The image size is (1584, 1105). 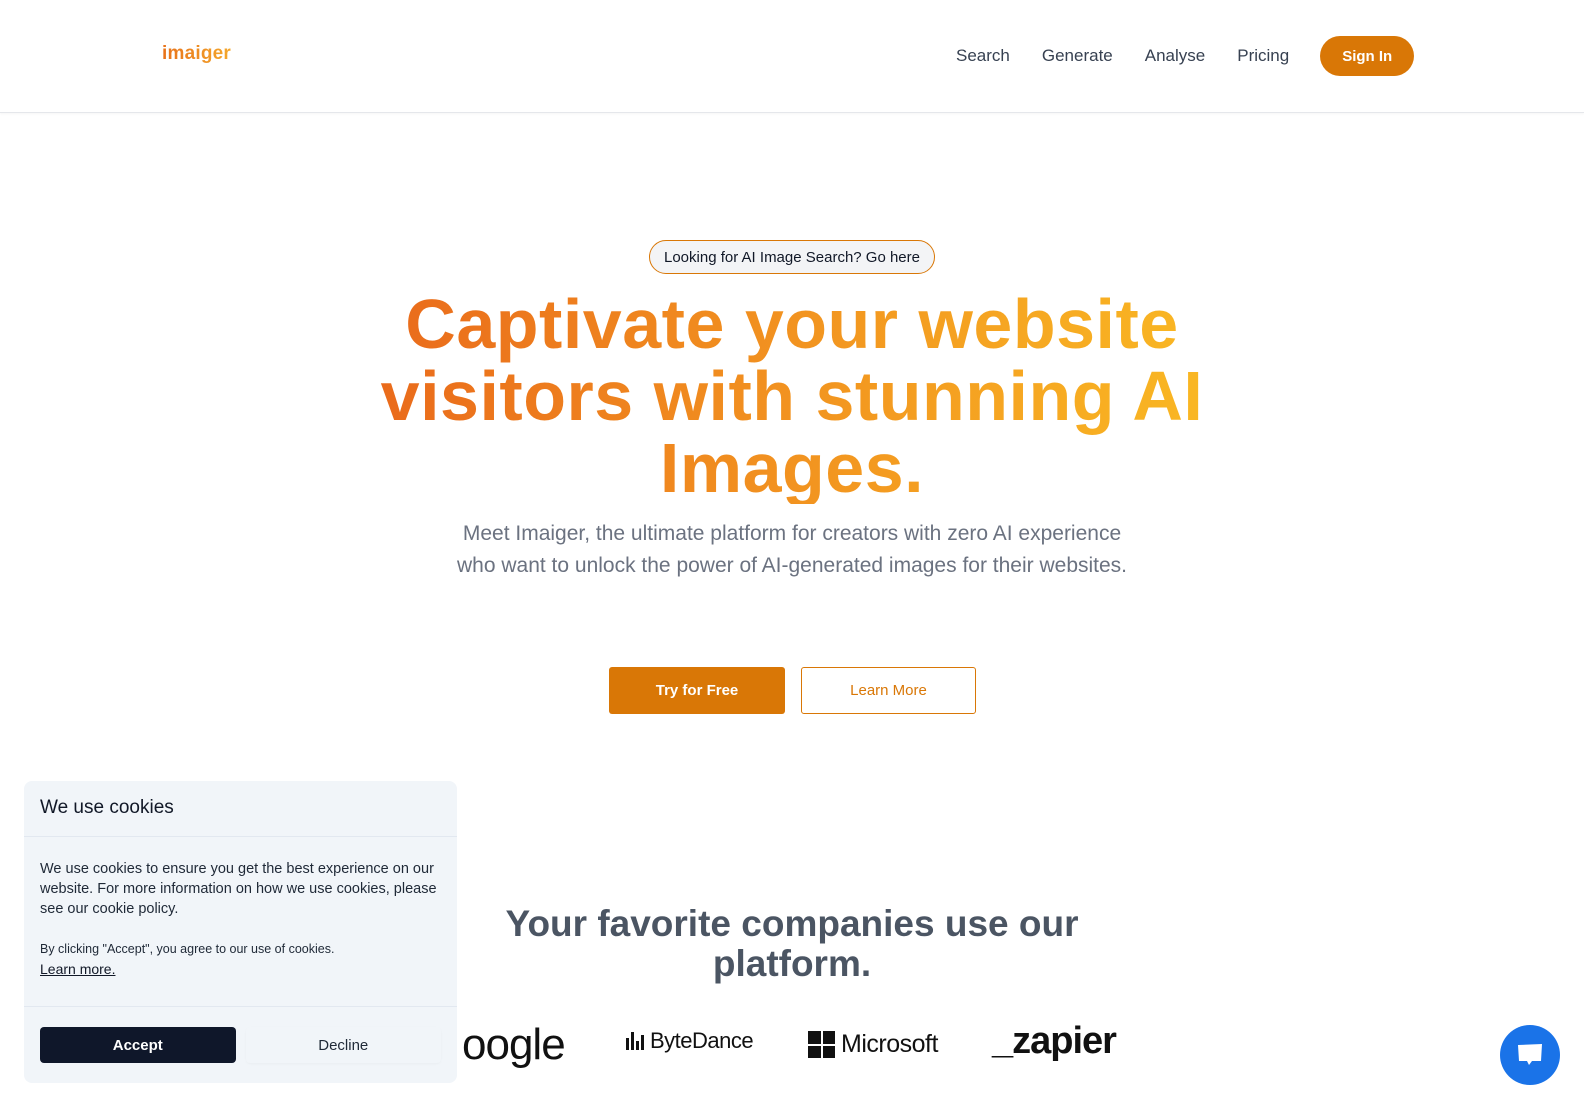 I want to click on company-logos: oogle ByteDance Microsoft _zapier, so click(x=812, y=1050).